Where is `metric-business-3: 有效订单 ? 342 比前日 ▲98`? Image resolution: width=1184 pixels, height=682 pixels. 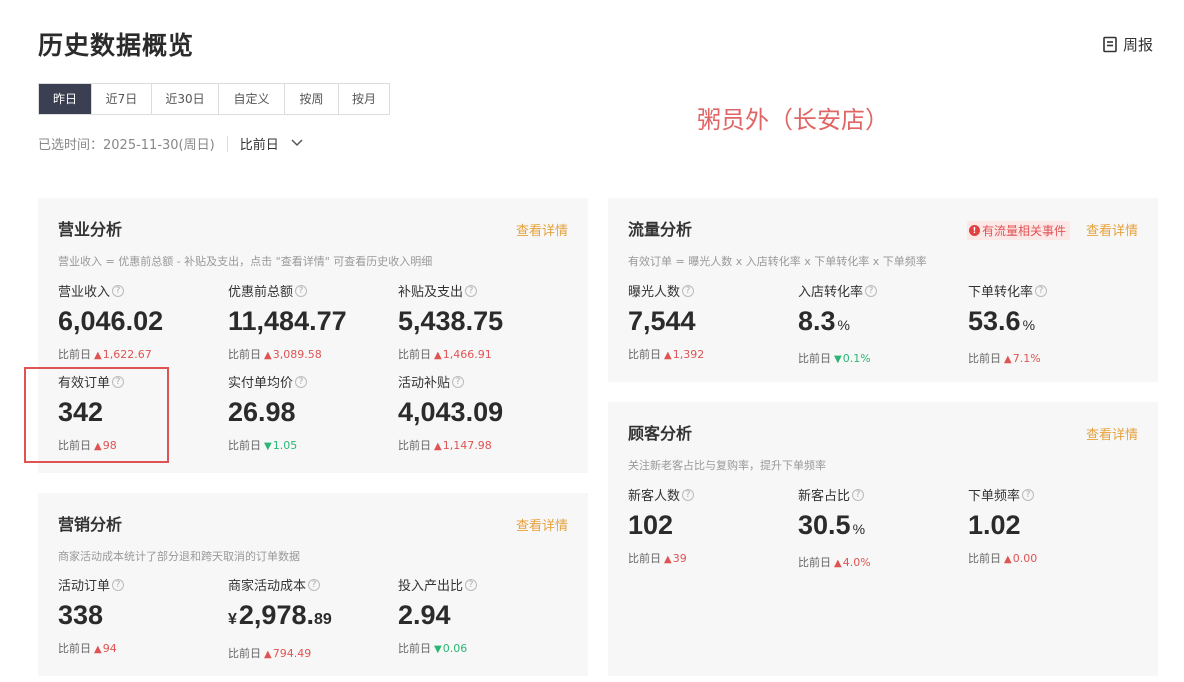
metric-business-3: 有效订单 ? 342 比前日 ▲98 is located at coordinates (91, 412).